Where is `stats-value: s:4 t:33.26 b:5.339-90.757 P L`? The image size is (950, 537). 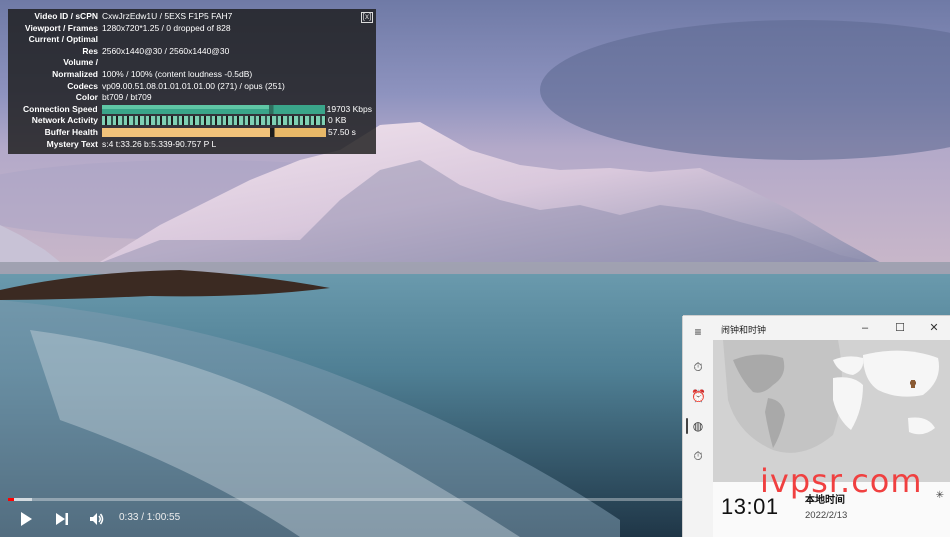
stats-value: s:4 t:33.26 b:5.339-90.757 P L is located at coordinates (159, 143).